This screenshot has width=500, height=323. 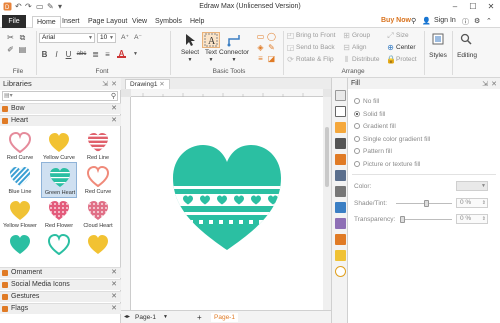 What do you see at coordinates (60, 296) in the screenshot?
I see `library-category-gestures: Gestures ✕` at bounding box center [60, 296].